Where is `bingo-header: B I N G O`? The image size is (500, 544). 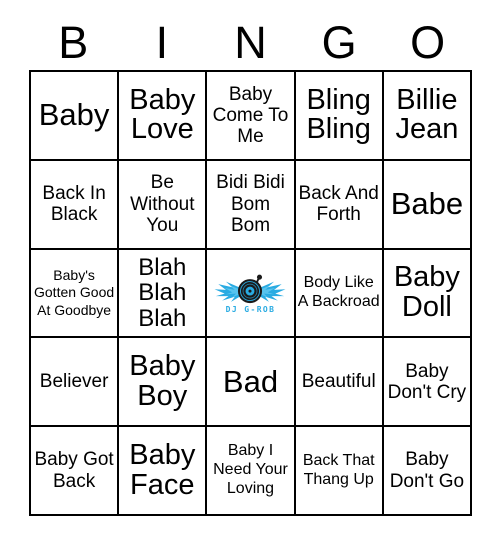
bingo-header: B I N G O is located at coordinates (250, 42).